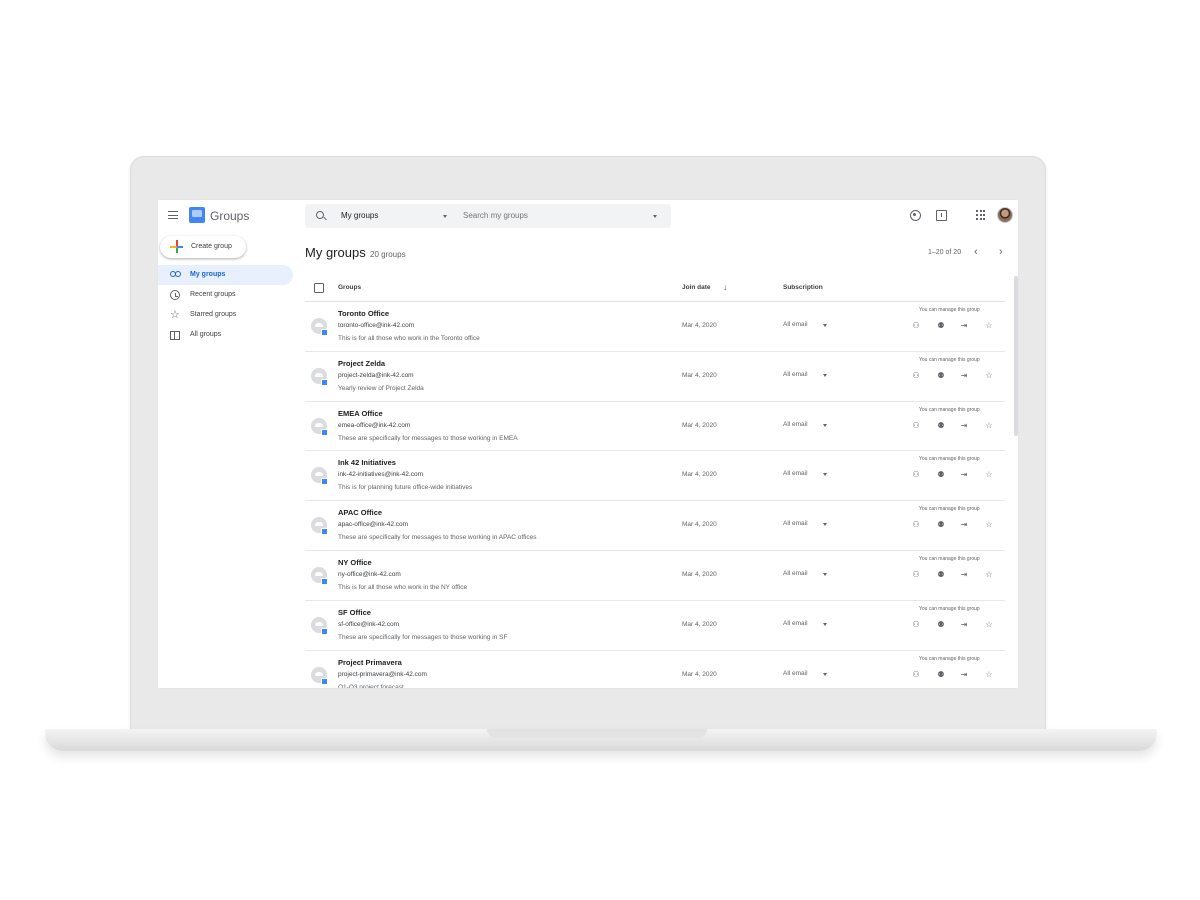 This screenshot has height=900, width=1200. What do you see at coordinates (1005, 215) in the screenshot?
I see `account-avatar` at bounding box center [1005, 215].